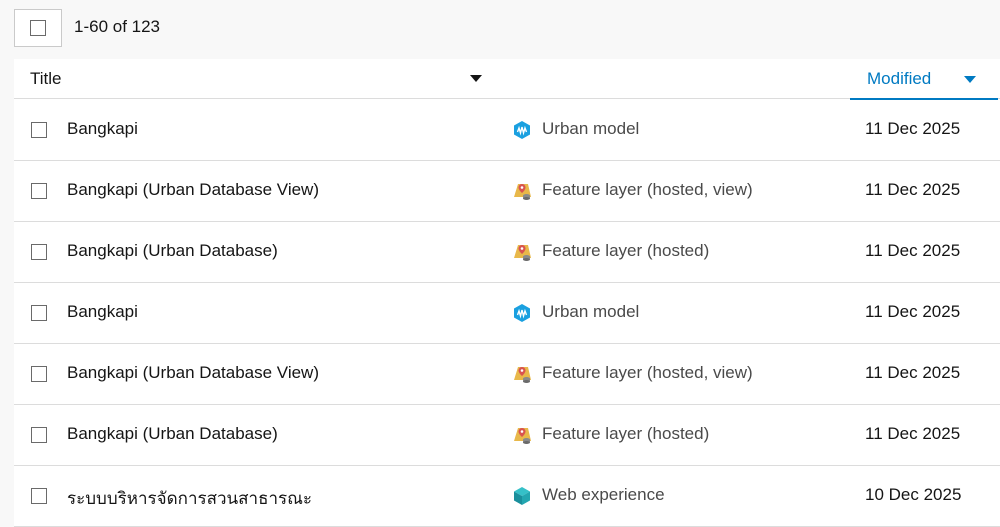 The image size is (1000, 527). I want to click on column-header-title: Title, so click(46, 79).